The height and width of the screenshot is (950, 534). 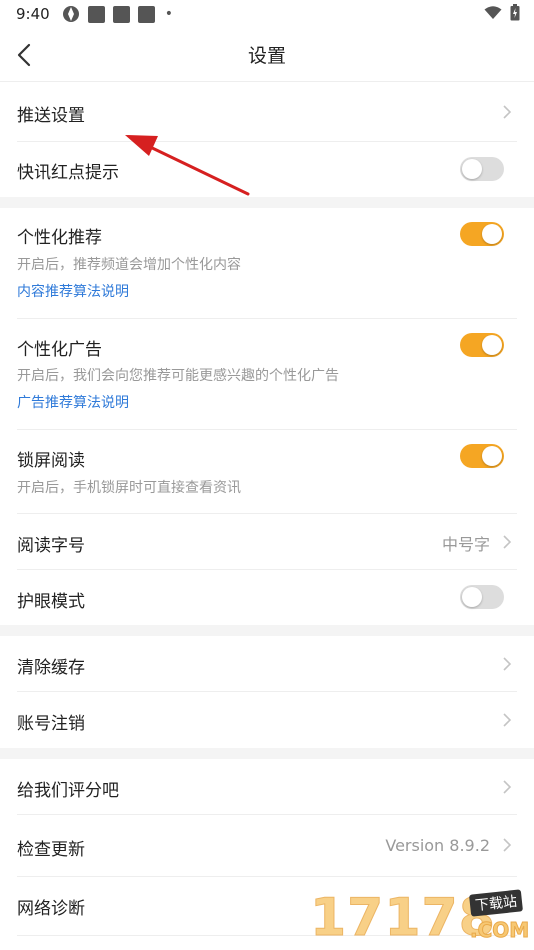 I want to click on lock-screen-read-toggle, so click(x=482, y=456).